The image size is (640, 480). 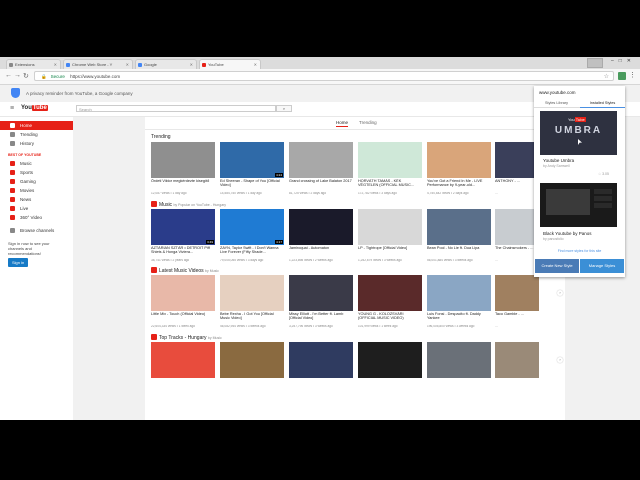 What do you see at coordinates (578, 133) in the screenshot?
I see `style-thumbnail: UMBRA YouTube` at bounding box center [578, 133].